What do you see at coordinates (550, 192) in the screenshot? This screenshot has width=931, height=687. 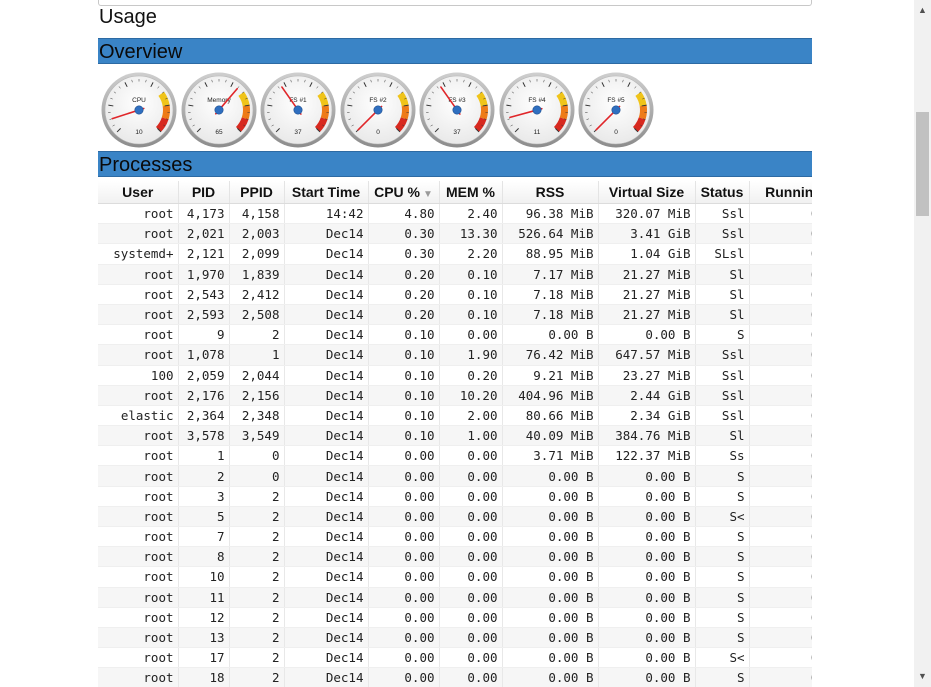 I see `column-header-rss: RSS` at bounding box center [550, 192].